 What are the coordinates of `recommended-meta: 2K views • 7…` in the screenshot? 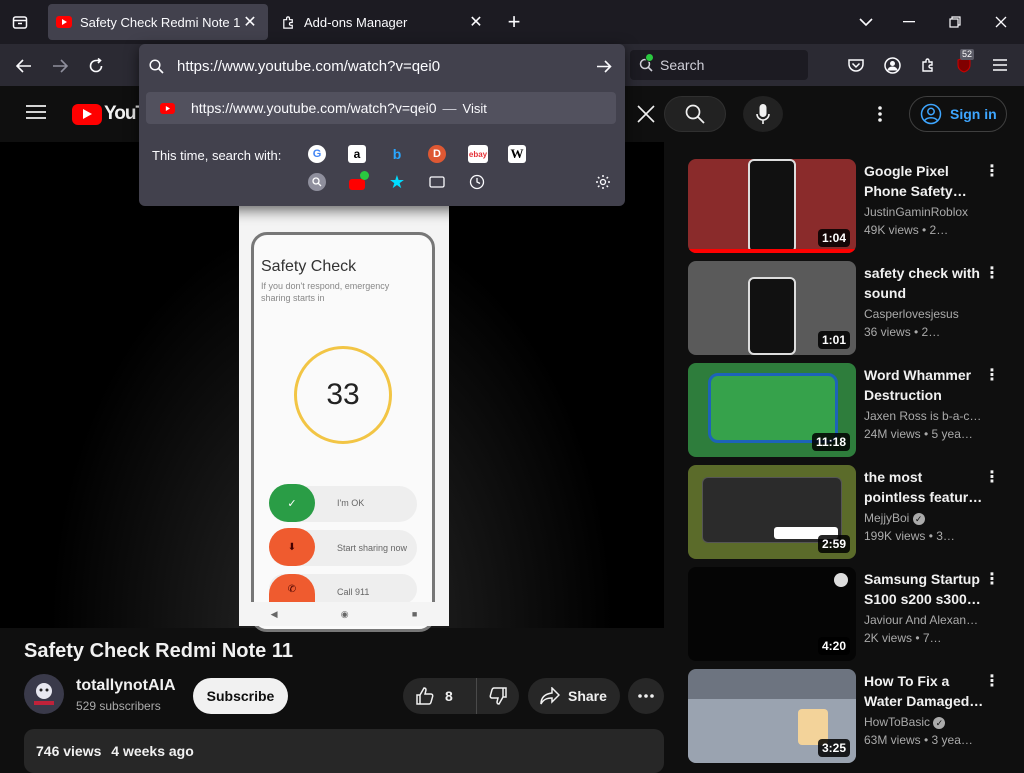 It's located at (903, 638).